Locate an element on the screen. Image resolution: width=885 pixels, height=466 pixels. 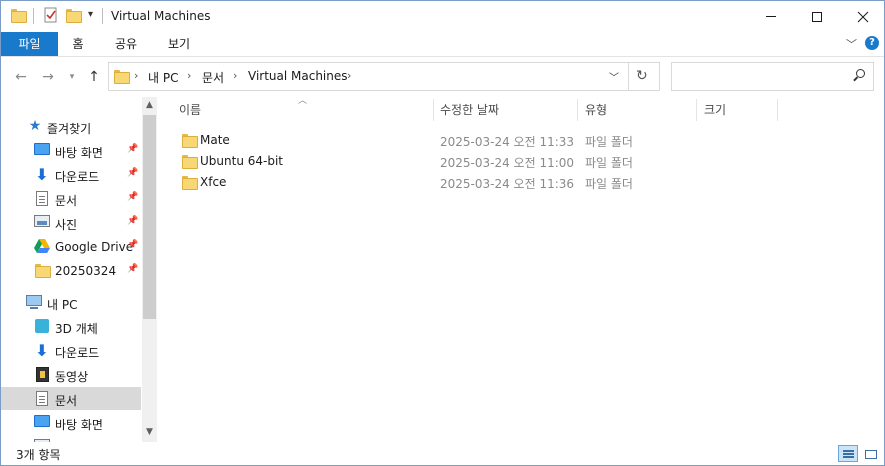
title-bar: ▾ Virtual Machines is located at coordinates (442, 16).